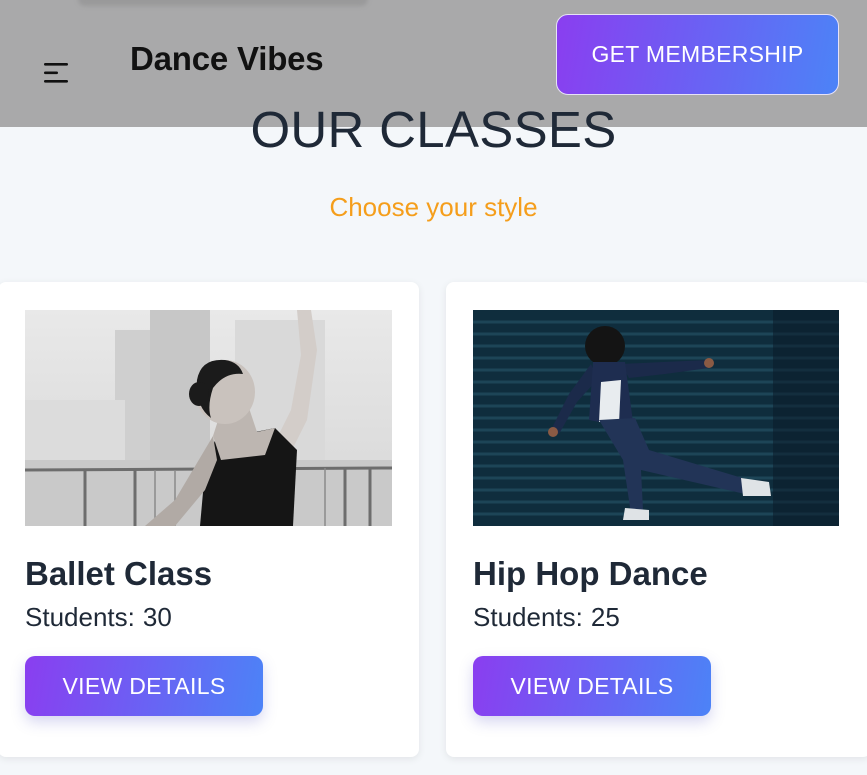 The height and width of the screenshot is (775, 867). I want to click on ballet-dancer-photo, so click(208, 418).